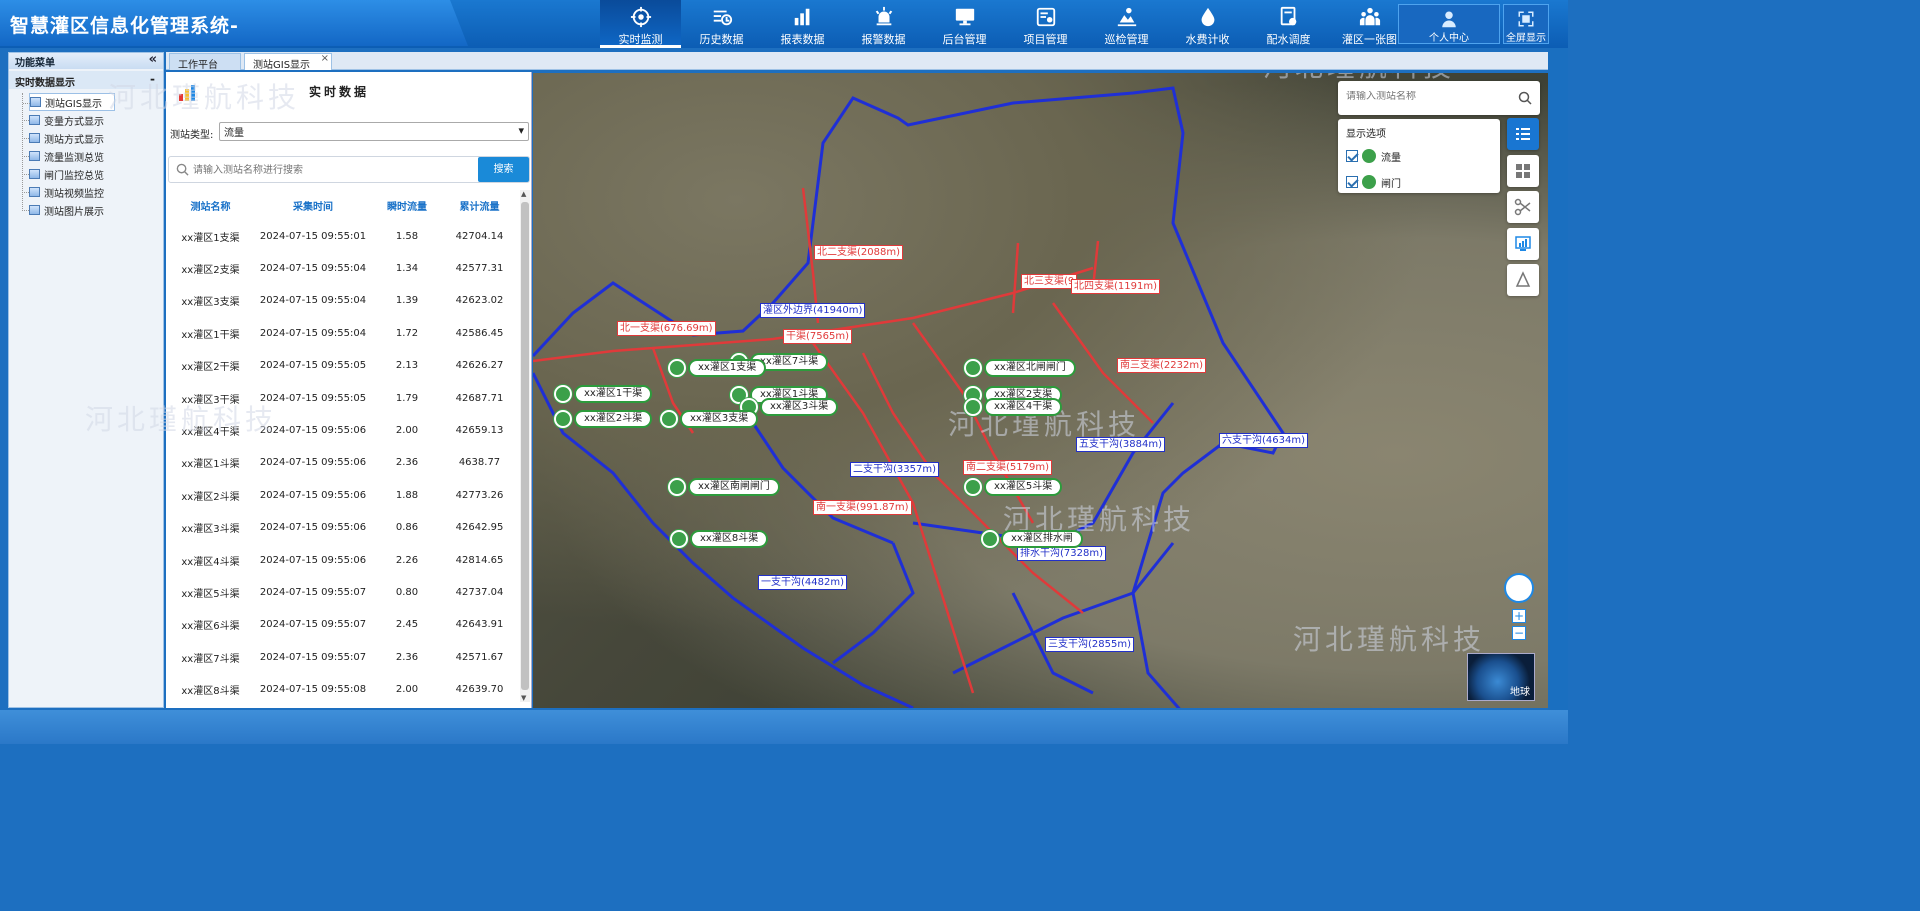  Describe the element at coordinates (1207, 24) in the screenshot. I see `nav-water-fee: 水费计收` at that location.